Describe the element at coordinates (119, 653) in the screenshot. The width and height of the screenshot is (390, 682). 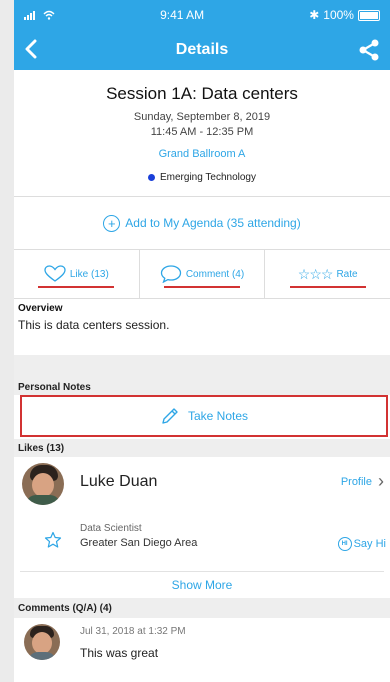
I see `comment-text: This was great` at that location.